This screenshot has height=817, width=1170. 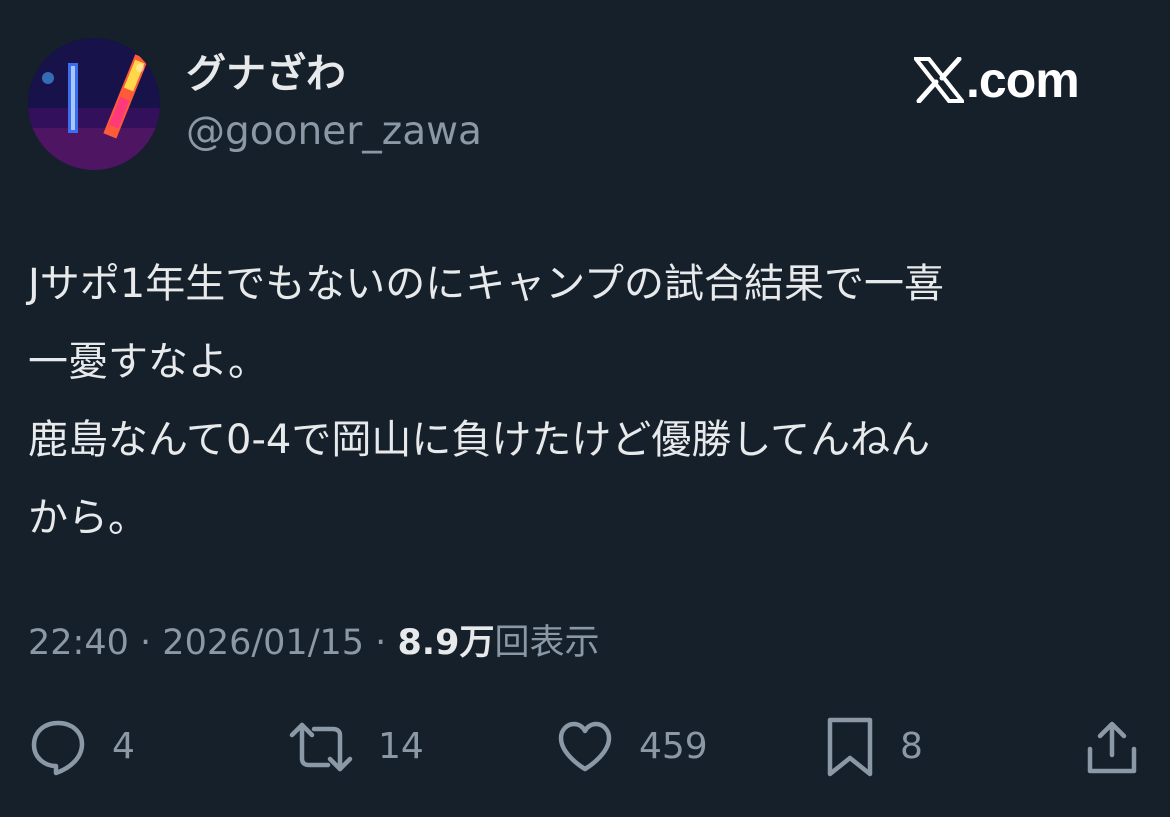 What do you see at coordinates (356, 747) in the screenshot?
I see `retweet-button: 14` at bounding box center [356, 747].